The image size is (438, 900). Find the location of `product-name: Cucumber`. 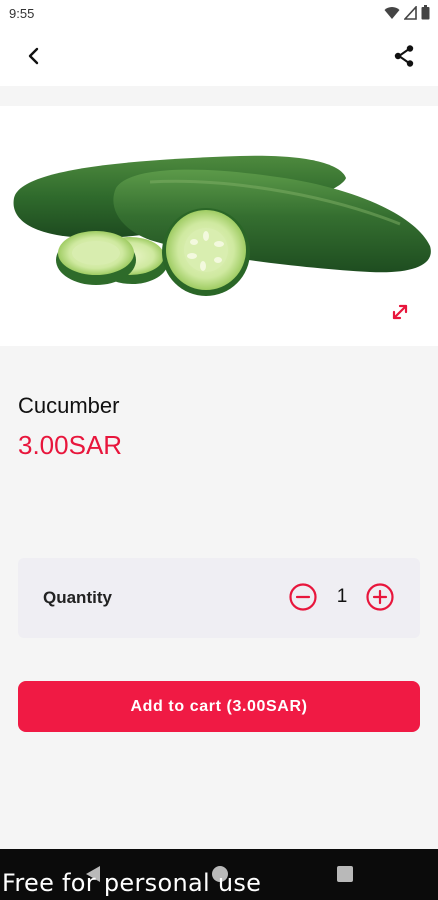

product-name: Cucumber is located at coordinates (69, 405).